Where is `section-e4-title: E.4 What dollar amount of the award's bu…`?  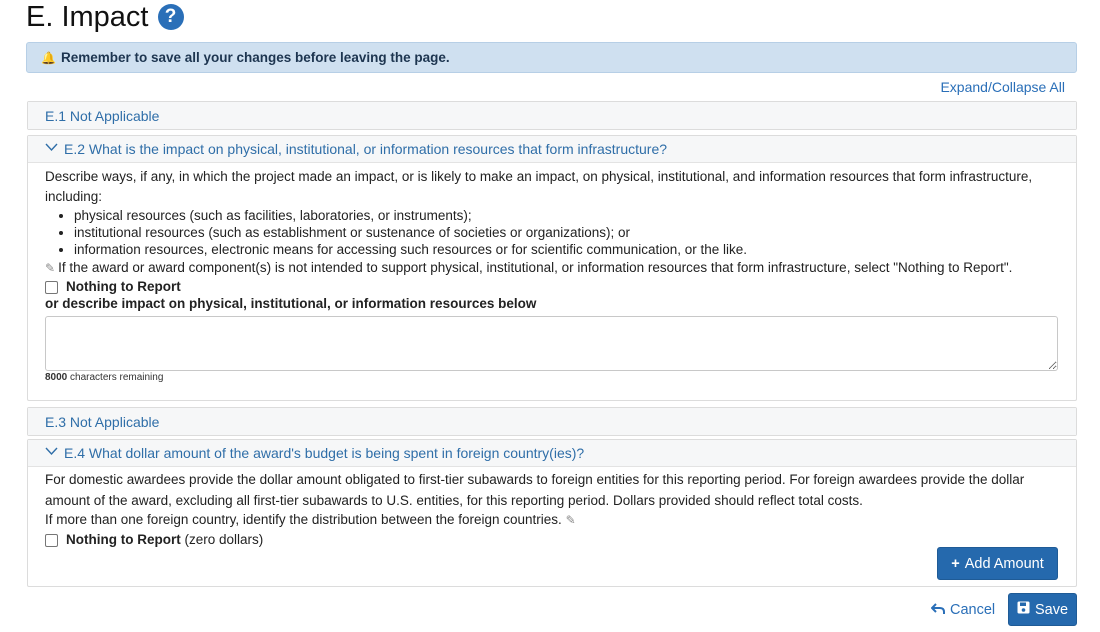 section-e4-title: E.4 What dollar amount of the award's bu… is located at coordinates (324, 453).